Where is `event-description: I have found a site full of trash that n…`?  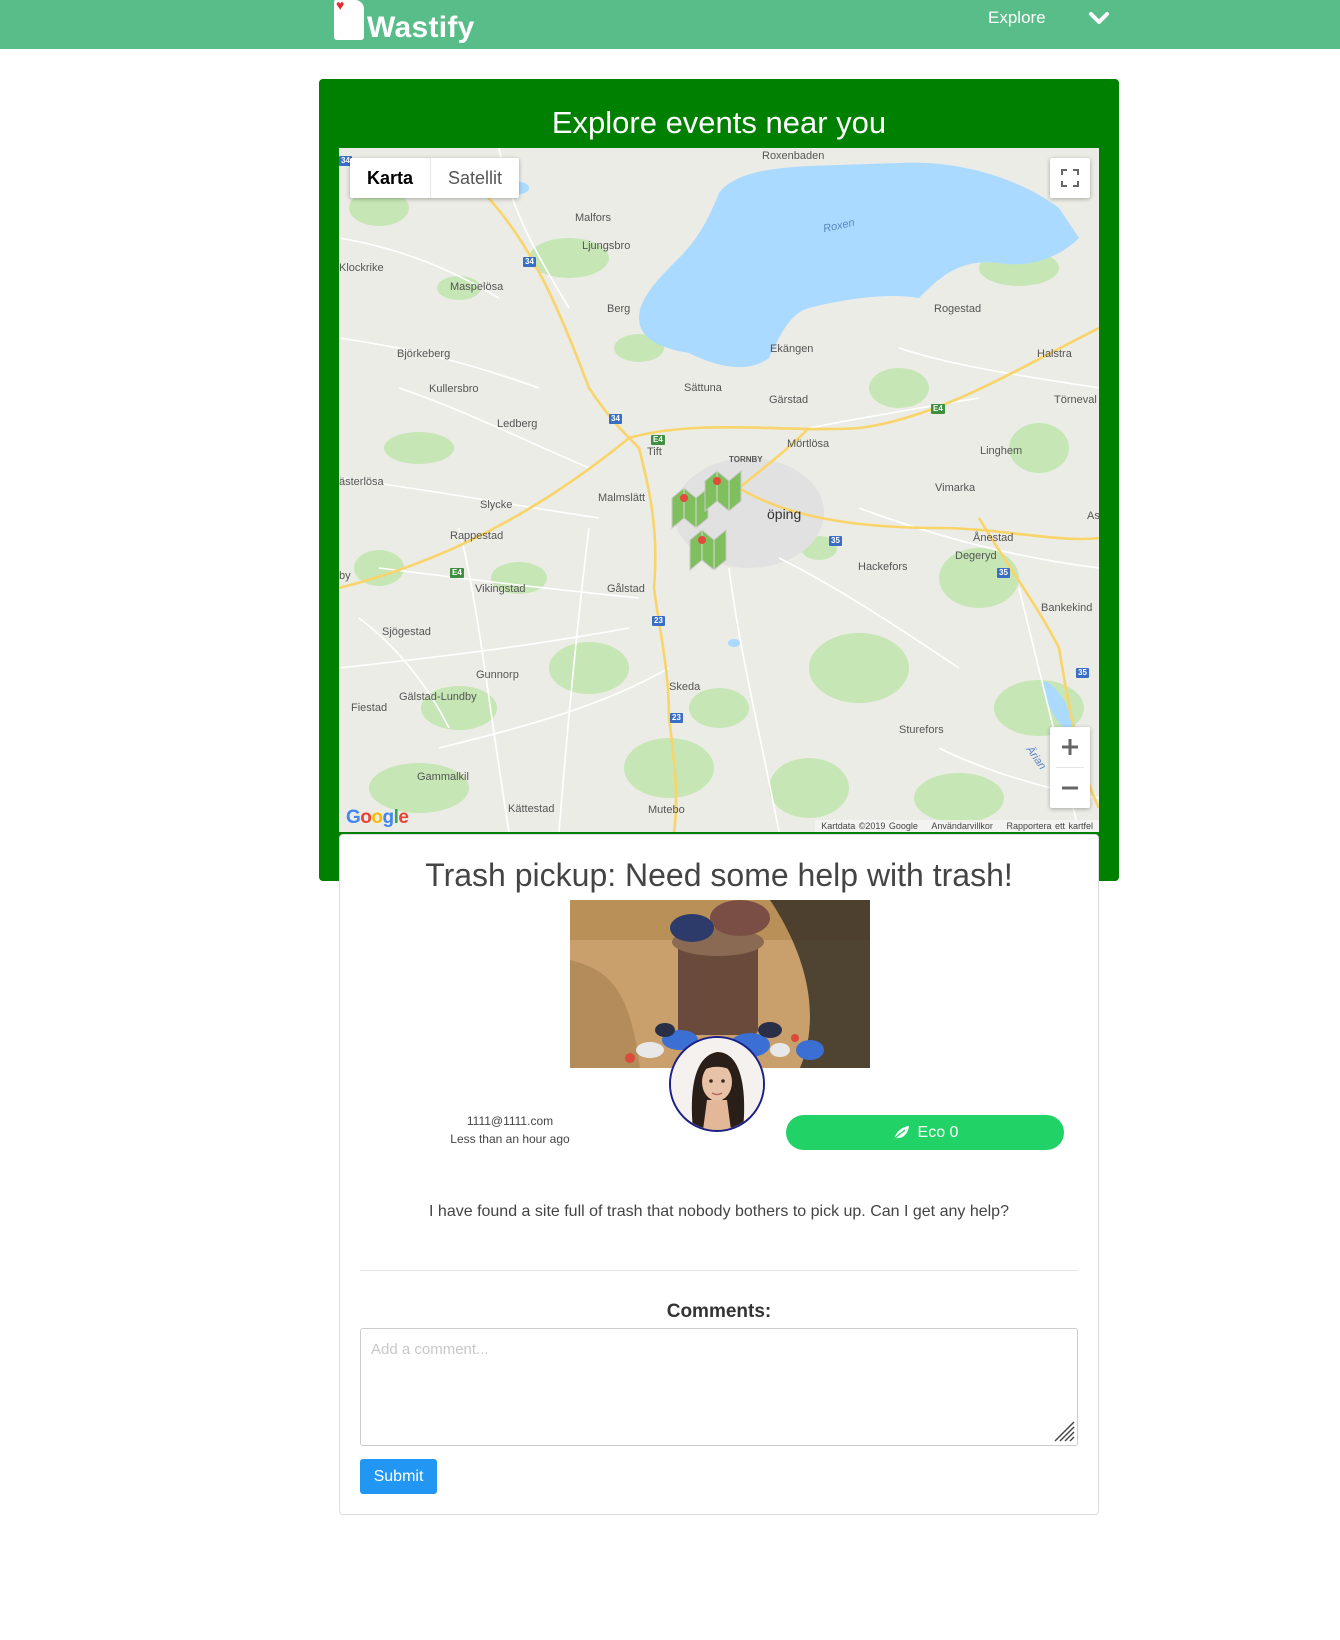
event-description: I have found a site full of trash that n… is located at coordinates (719, 1211).